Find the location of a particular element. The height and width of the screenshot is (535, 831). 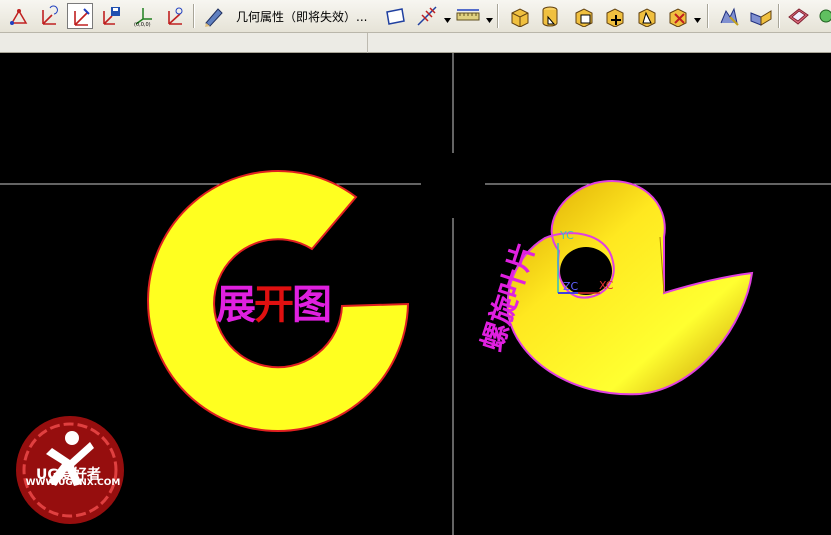

cylinder-icon is located at coordinates (550, 16).